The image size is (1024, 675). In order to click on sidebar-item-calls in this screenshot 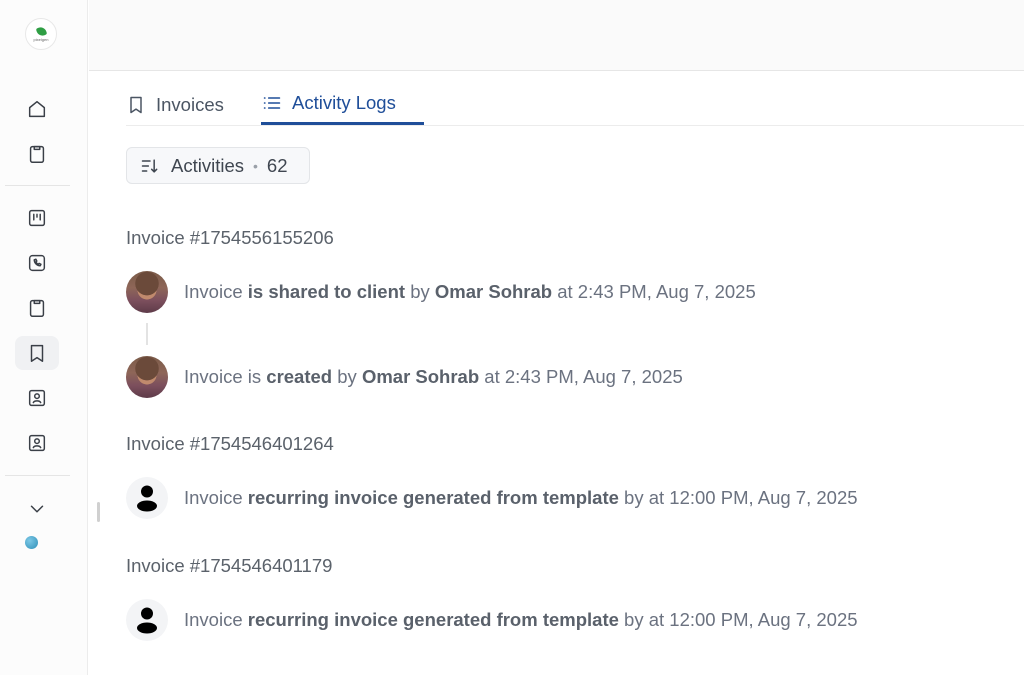, I will do `click(37, 263)`.